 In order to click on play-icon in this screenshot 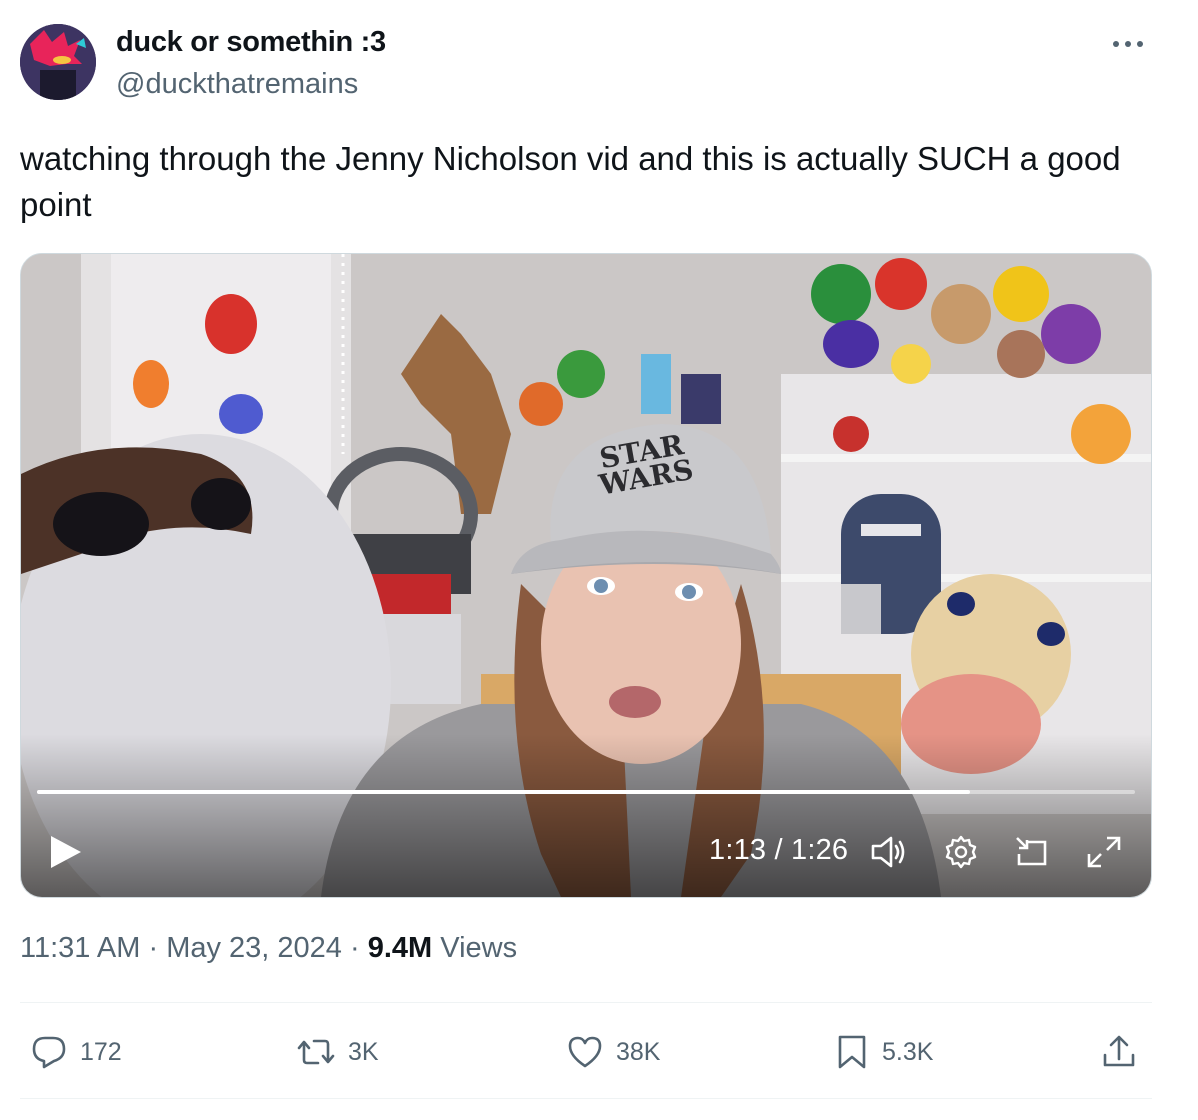, I will do `click(66, 852)`.